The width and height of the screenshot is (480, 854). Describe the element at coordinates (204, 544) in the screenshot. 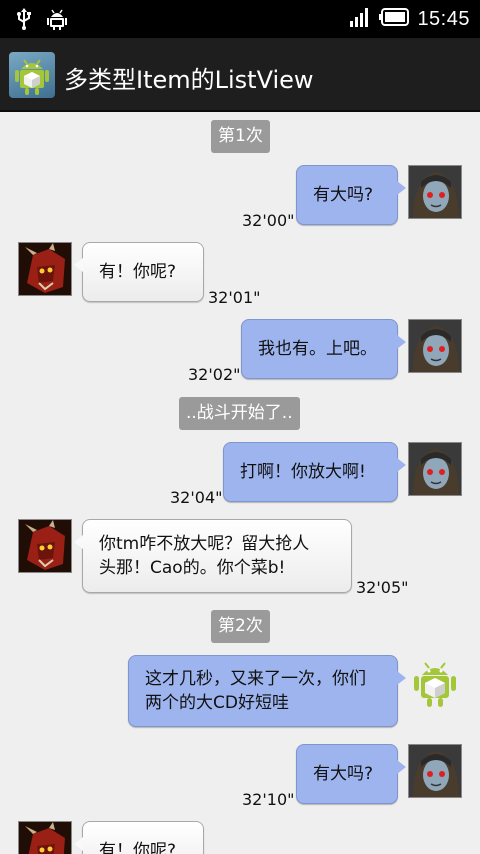

I see `message-text-line: 你tm咋不放大呢？留大抢人` at that location.